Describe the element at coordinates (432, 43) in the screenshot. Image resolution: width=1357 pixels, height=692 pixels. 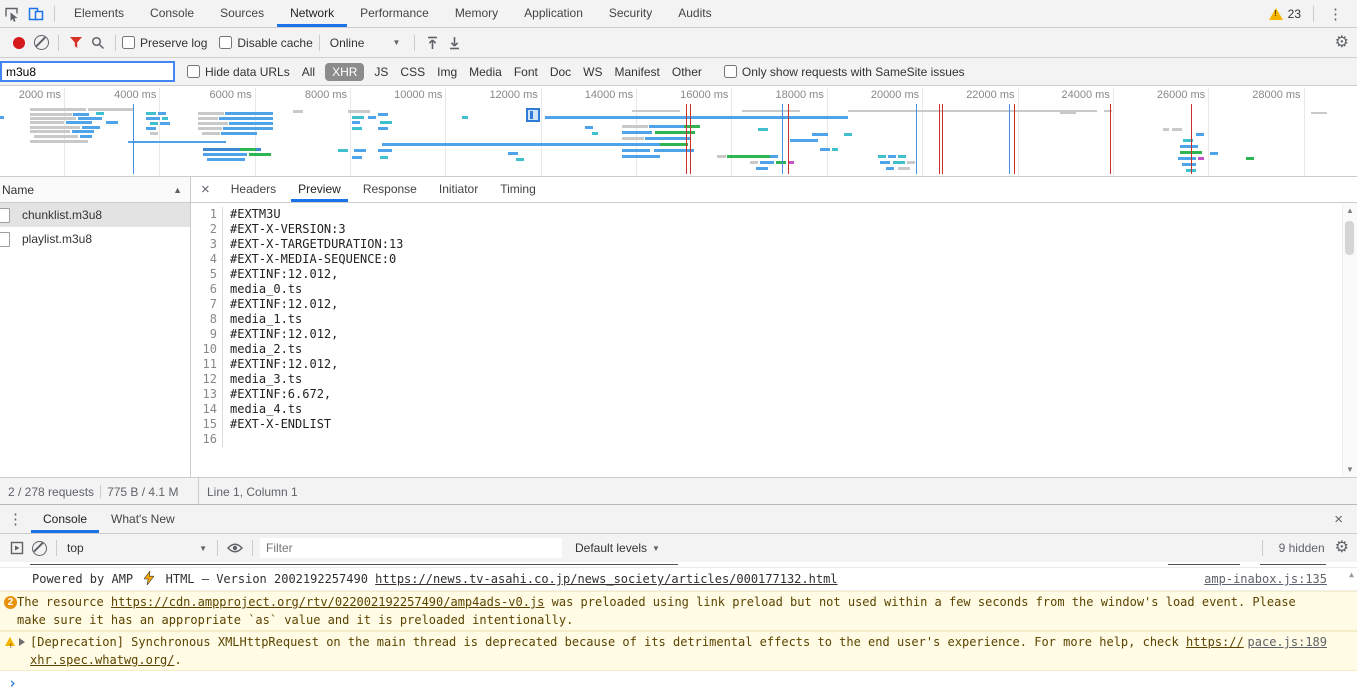
I see `import-har-icon` at that location.